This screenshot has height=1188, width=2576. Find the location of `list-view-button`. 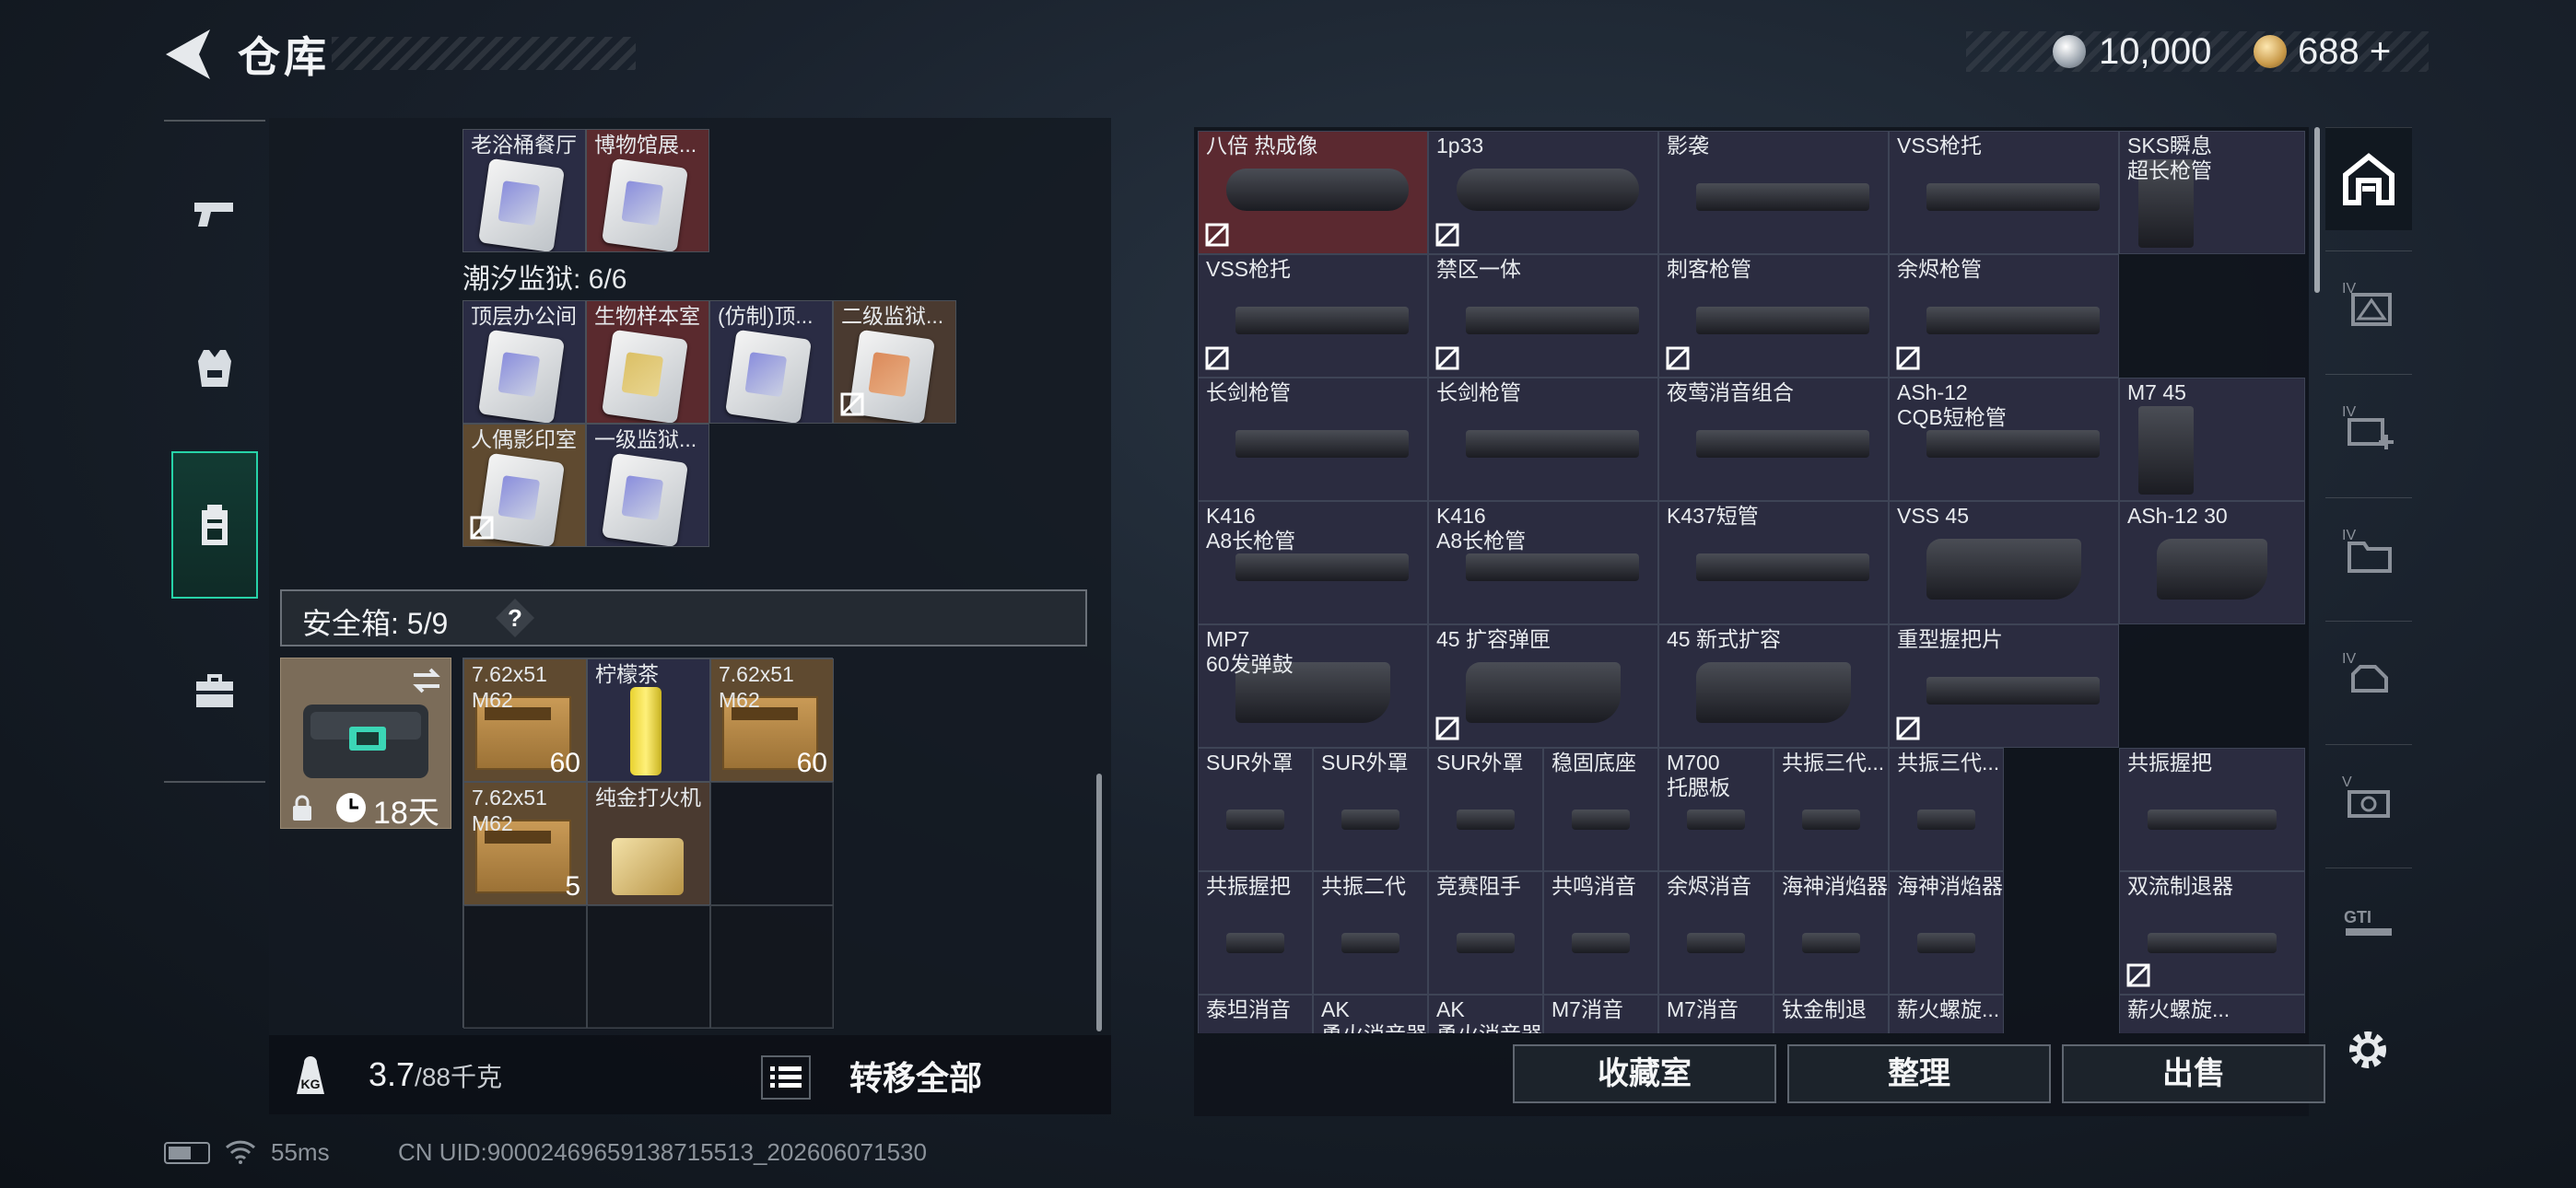

list-view-button is located at coordinates (786, 1077).